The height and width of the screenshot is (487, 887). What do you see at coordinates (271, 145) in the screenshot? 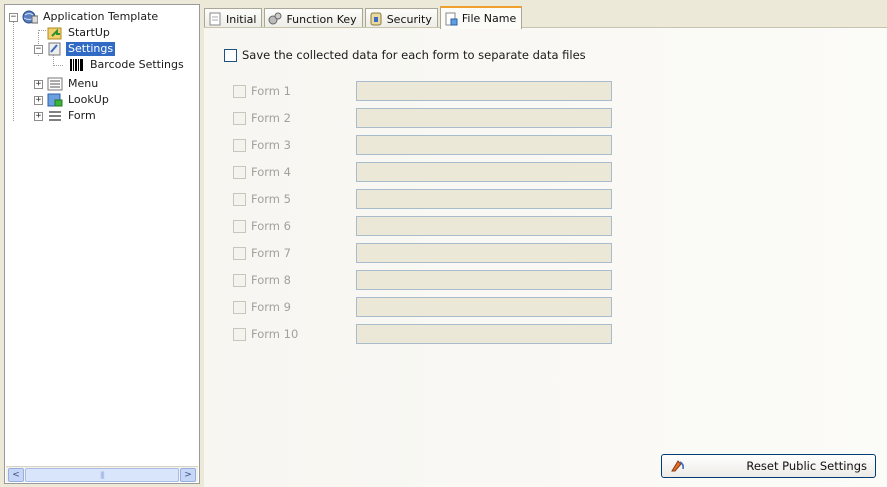
I see `form-label: Form 3` at bounding box center [271, 145].